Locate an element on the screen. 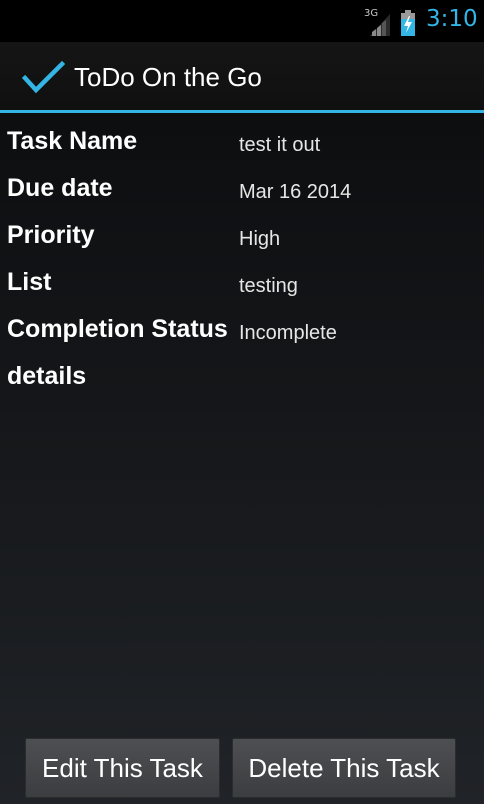 The width and height of the screenshot is (484, 804). priority-label: Priority is located at coordinates (51, 235).